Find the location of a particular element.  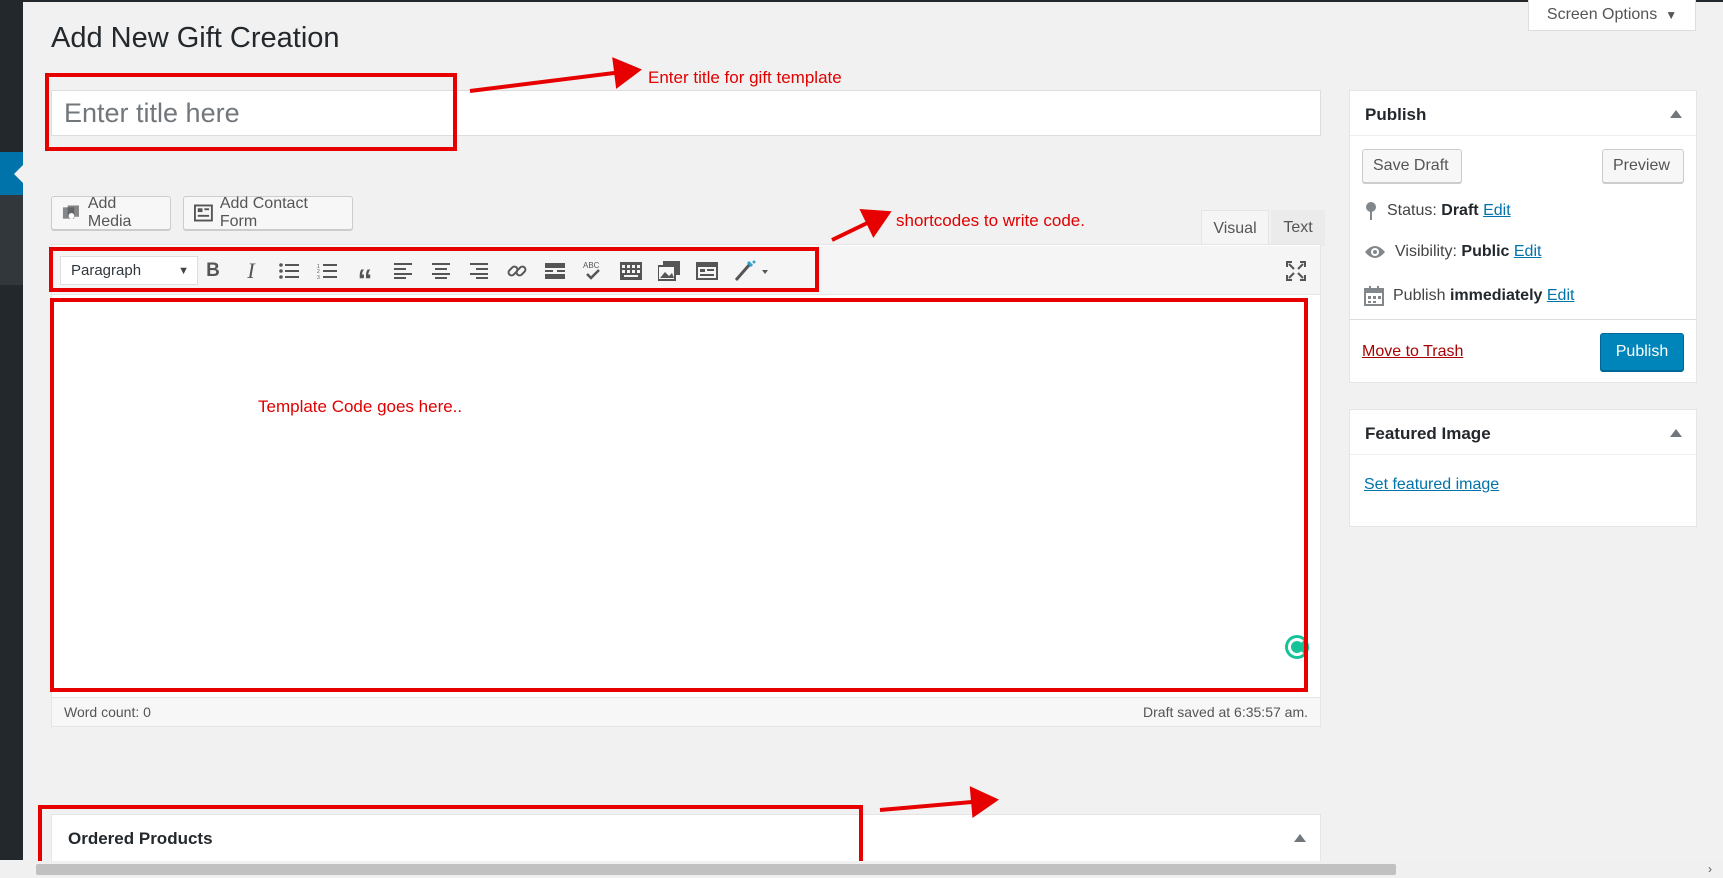

publish-button-label: Publish is located at coordinates (1642, 351).